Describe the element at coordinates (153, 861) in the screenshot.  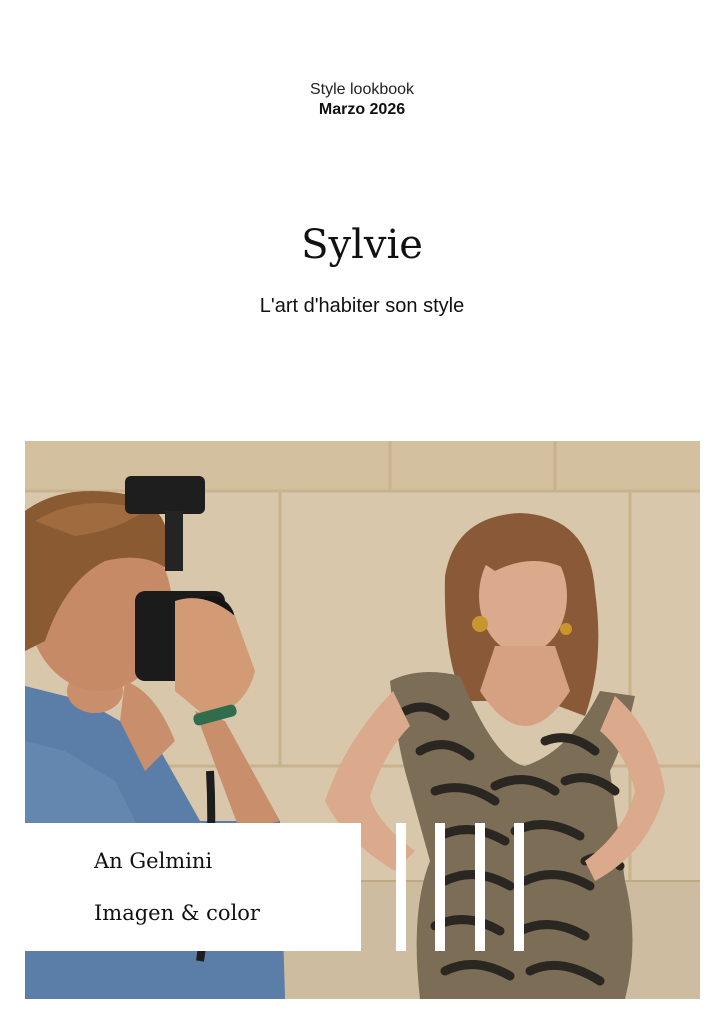
I see `credit-author: An Gelmini` at that location.